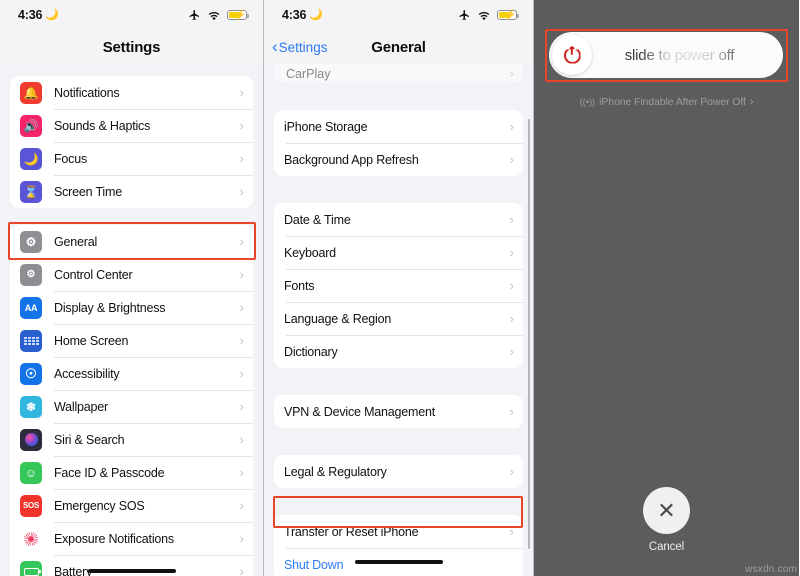  Describe the element at coordinates (666, 510) in the screenshot. I see `close-x-icon: ✕` at that location.